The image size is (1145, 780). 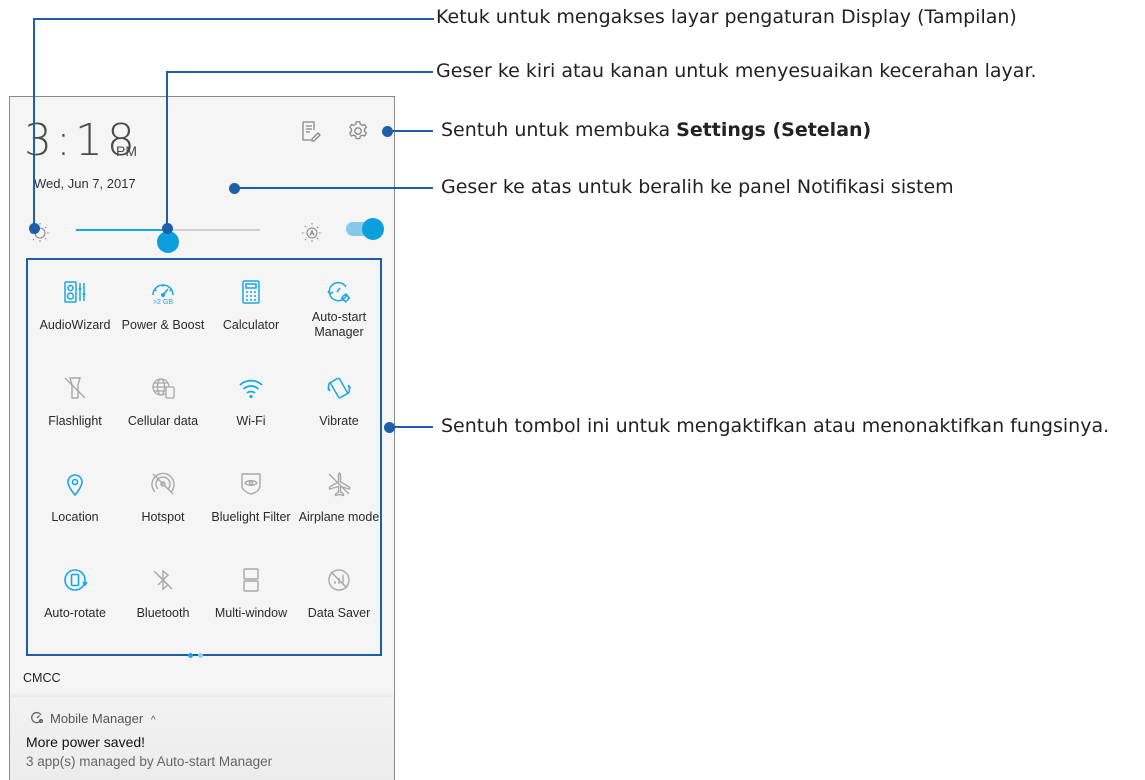 I want to click on date-label: Wed, Jun 7, 2017, so click(x=85, y=183).